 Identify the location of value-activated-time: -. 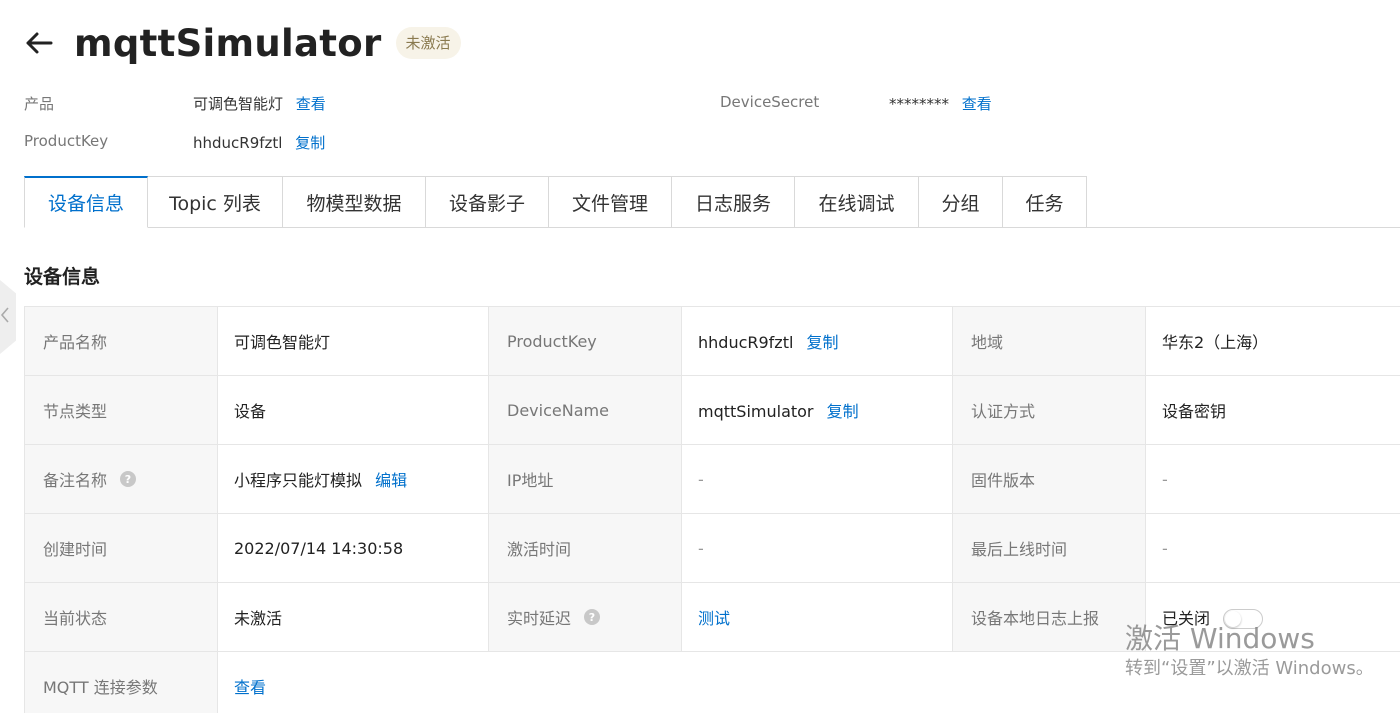
(817, 548).